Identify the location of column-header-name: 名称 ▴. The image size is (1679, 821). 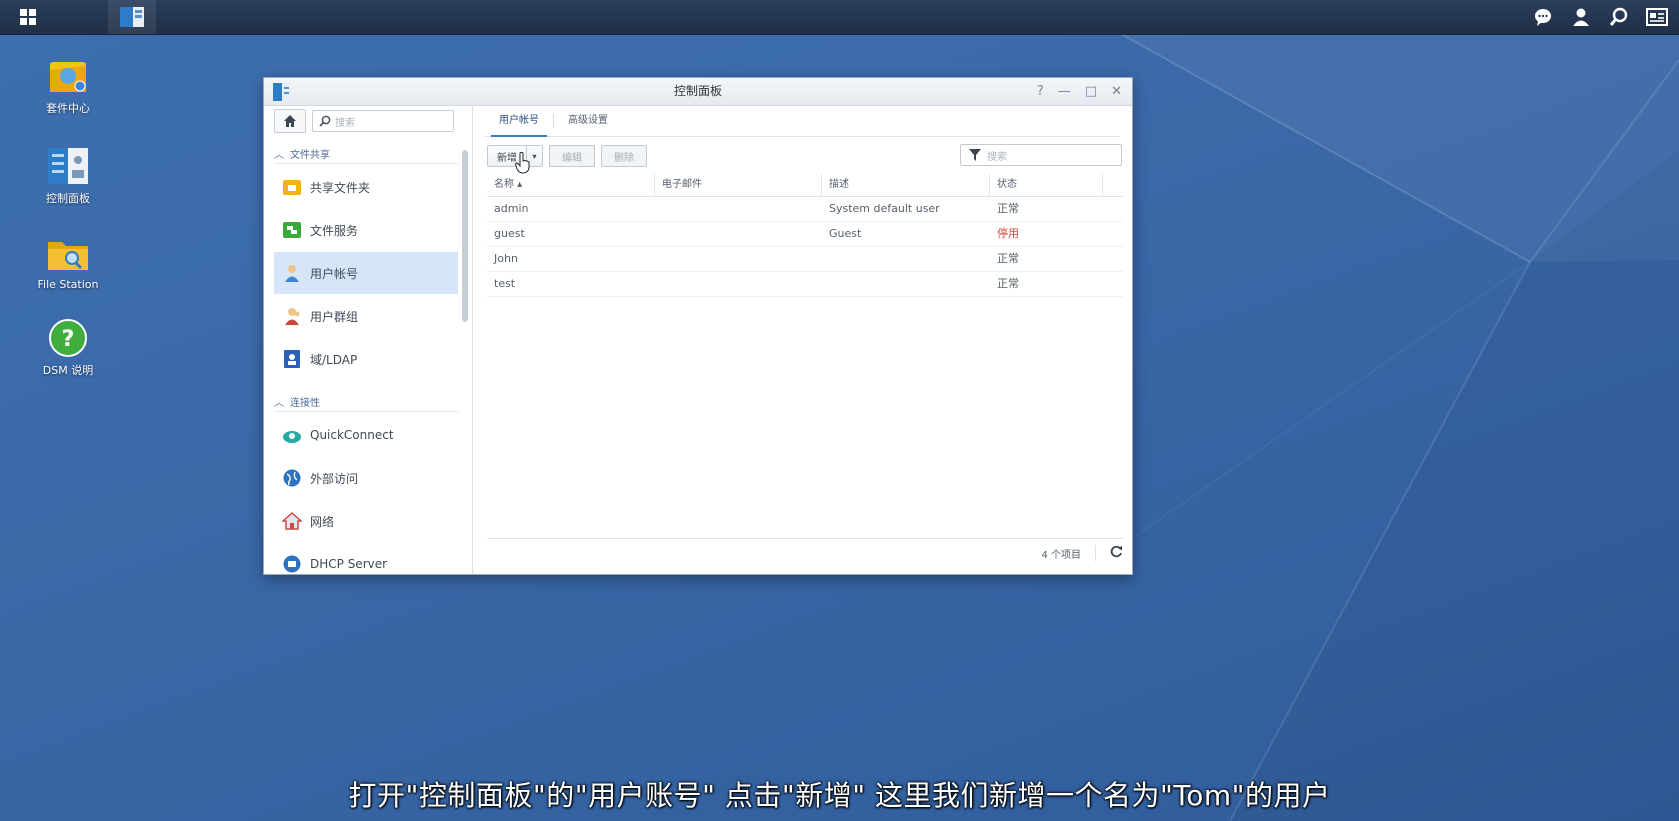
(571, 185).